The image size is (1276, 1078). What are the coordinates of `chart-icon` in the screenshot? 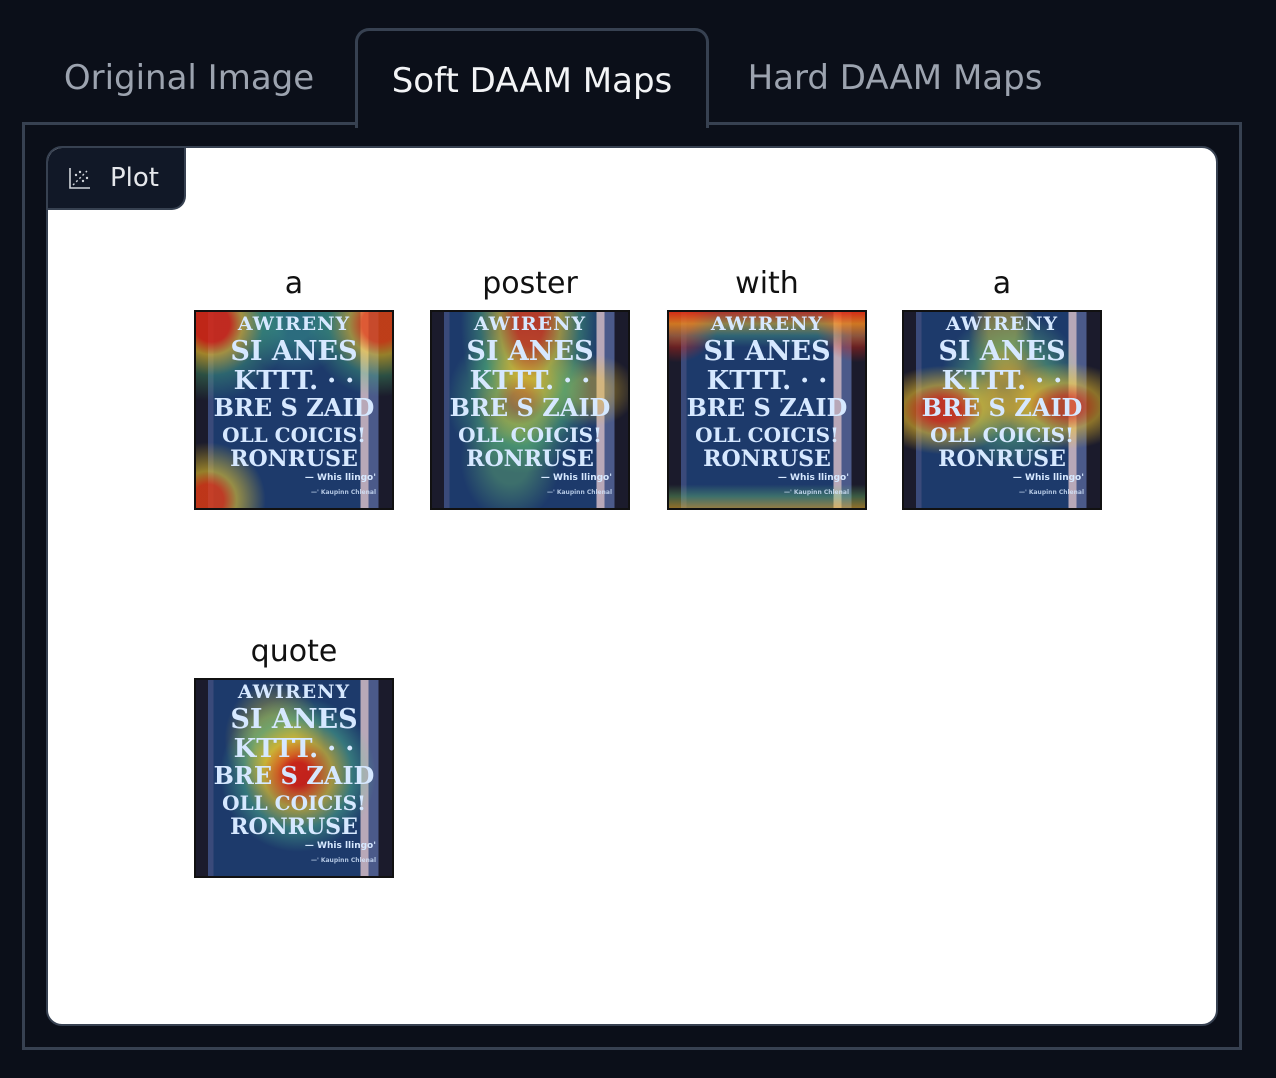 It's located at (80, 178).